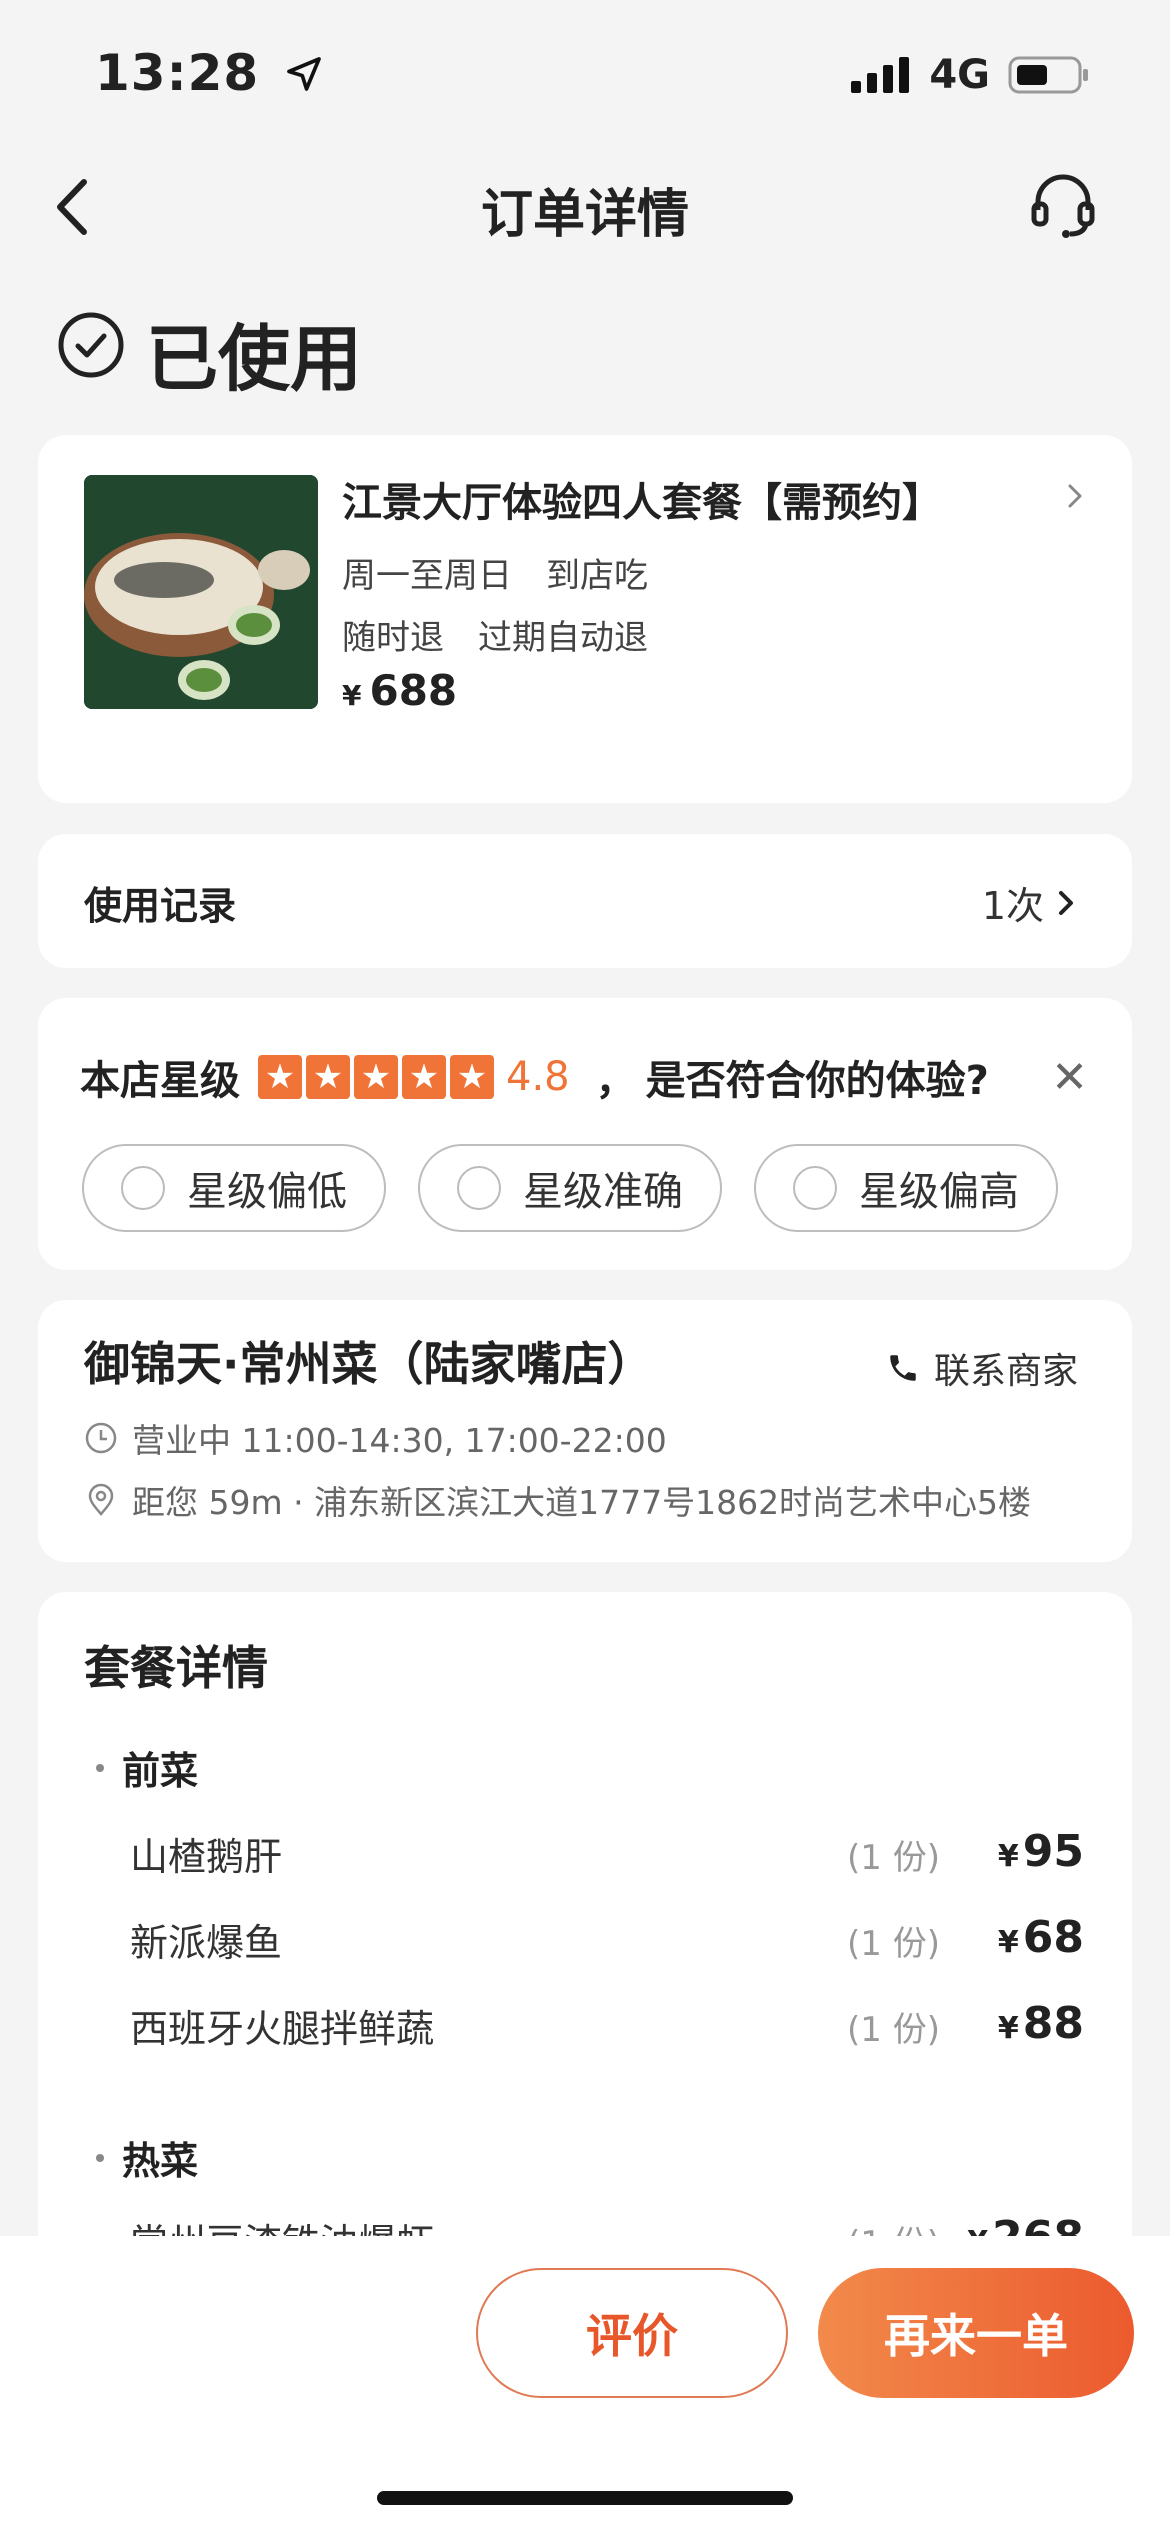 The height and width of the screenshot is (2532, 1170). What do you see at coordinates (209, 73) in the screenshot?
I see `status-time: 13:28` at bounding box center [209, 73].